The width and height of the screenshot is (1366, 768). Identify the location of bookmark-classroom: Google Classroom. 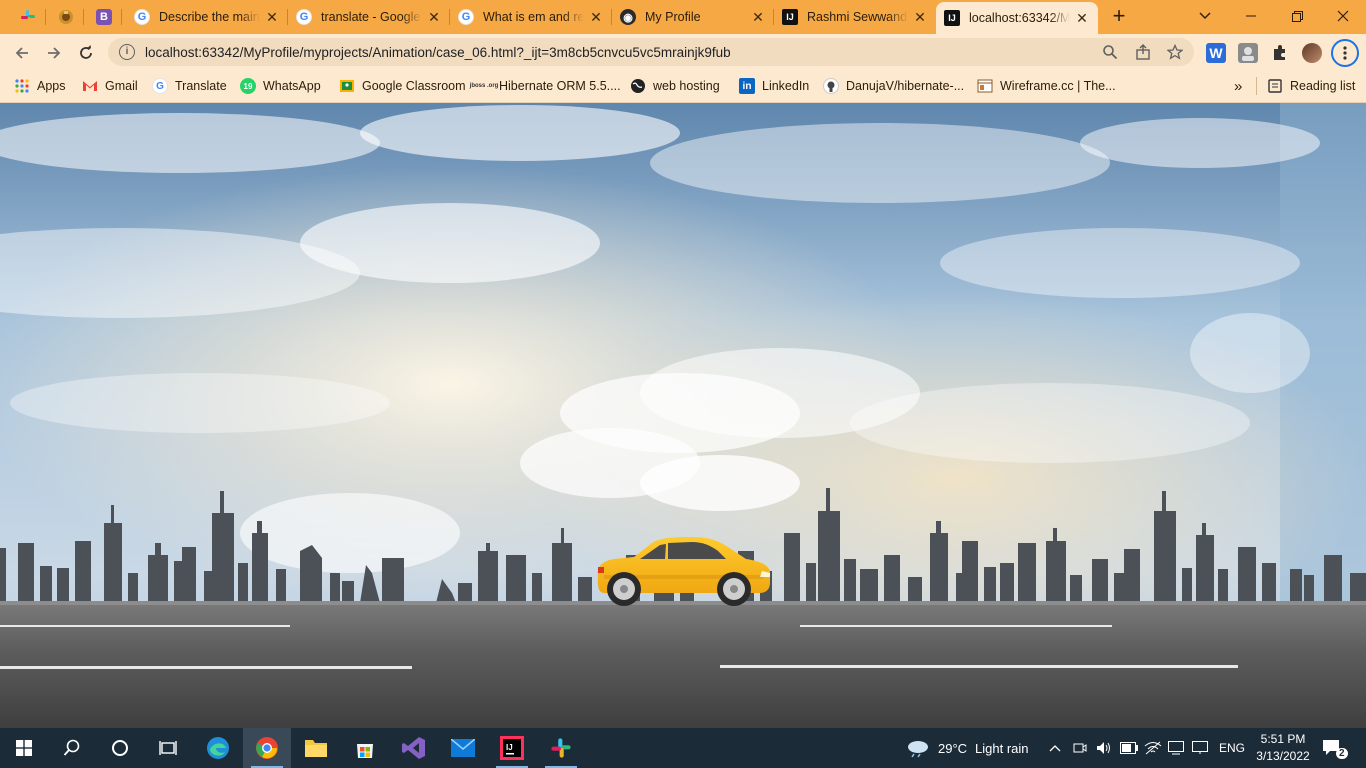
(402, 86).